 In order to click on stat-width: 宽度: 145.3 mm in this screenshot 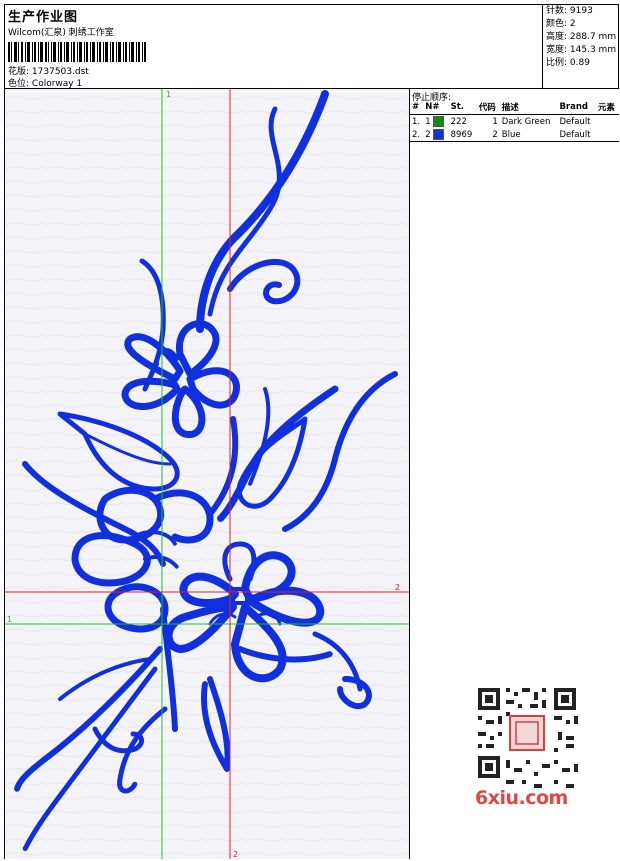, I will do `click(581, 50)`.